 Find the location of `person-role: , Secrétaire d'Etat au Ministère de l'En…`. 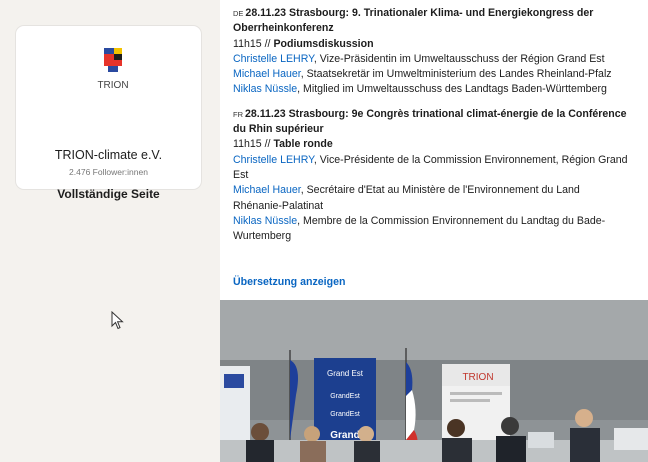

person-role: , Secrétaire d'Etat au Ministère de l'En… is located at coordinates (440, 190).